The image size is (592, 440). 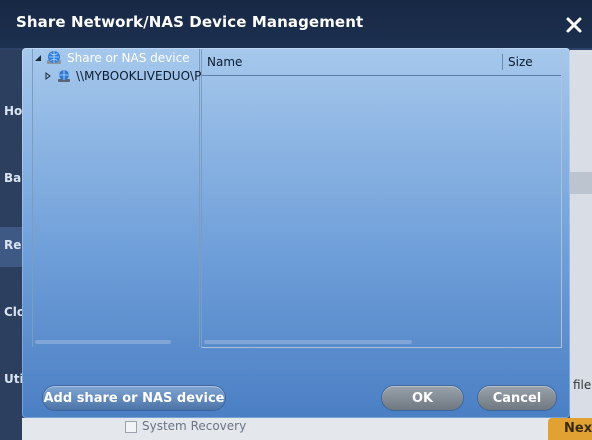 I want to click on add-share-button: Add share or NAS device, so click(x=134, y=398).